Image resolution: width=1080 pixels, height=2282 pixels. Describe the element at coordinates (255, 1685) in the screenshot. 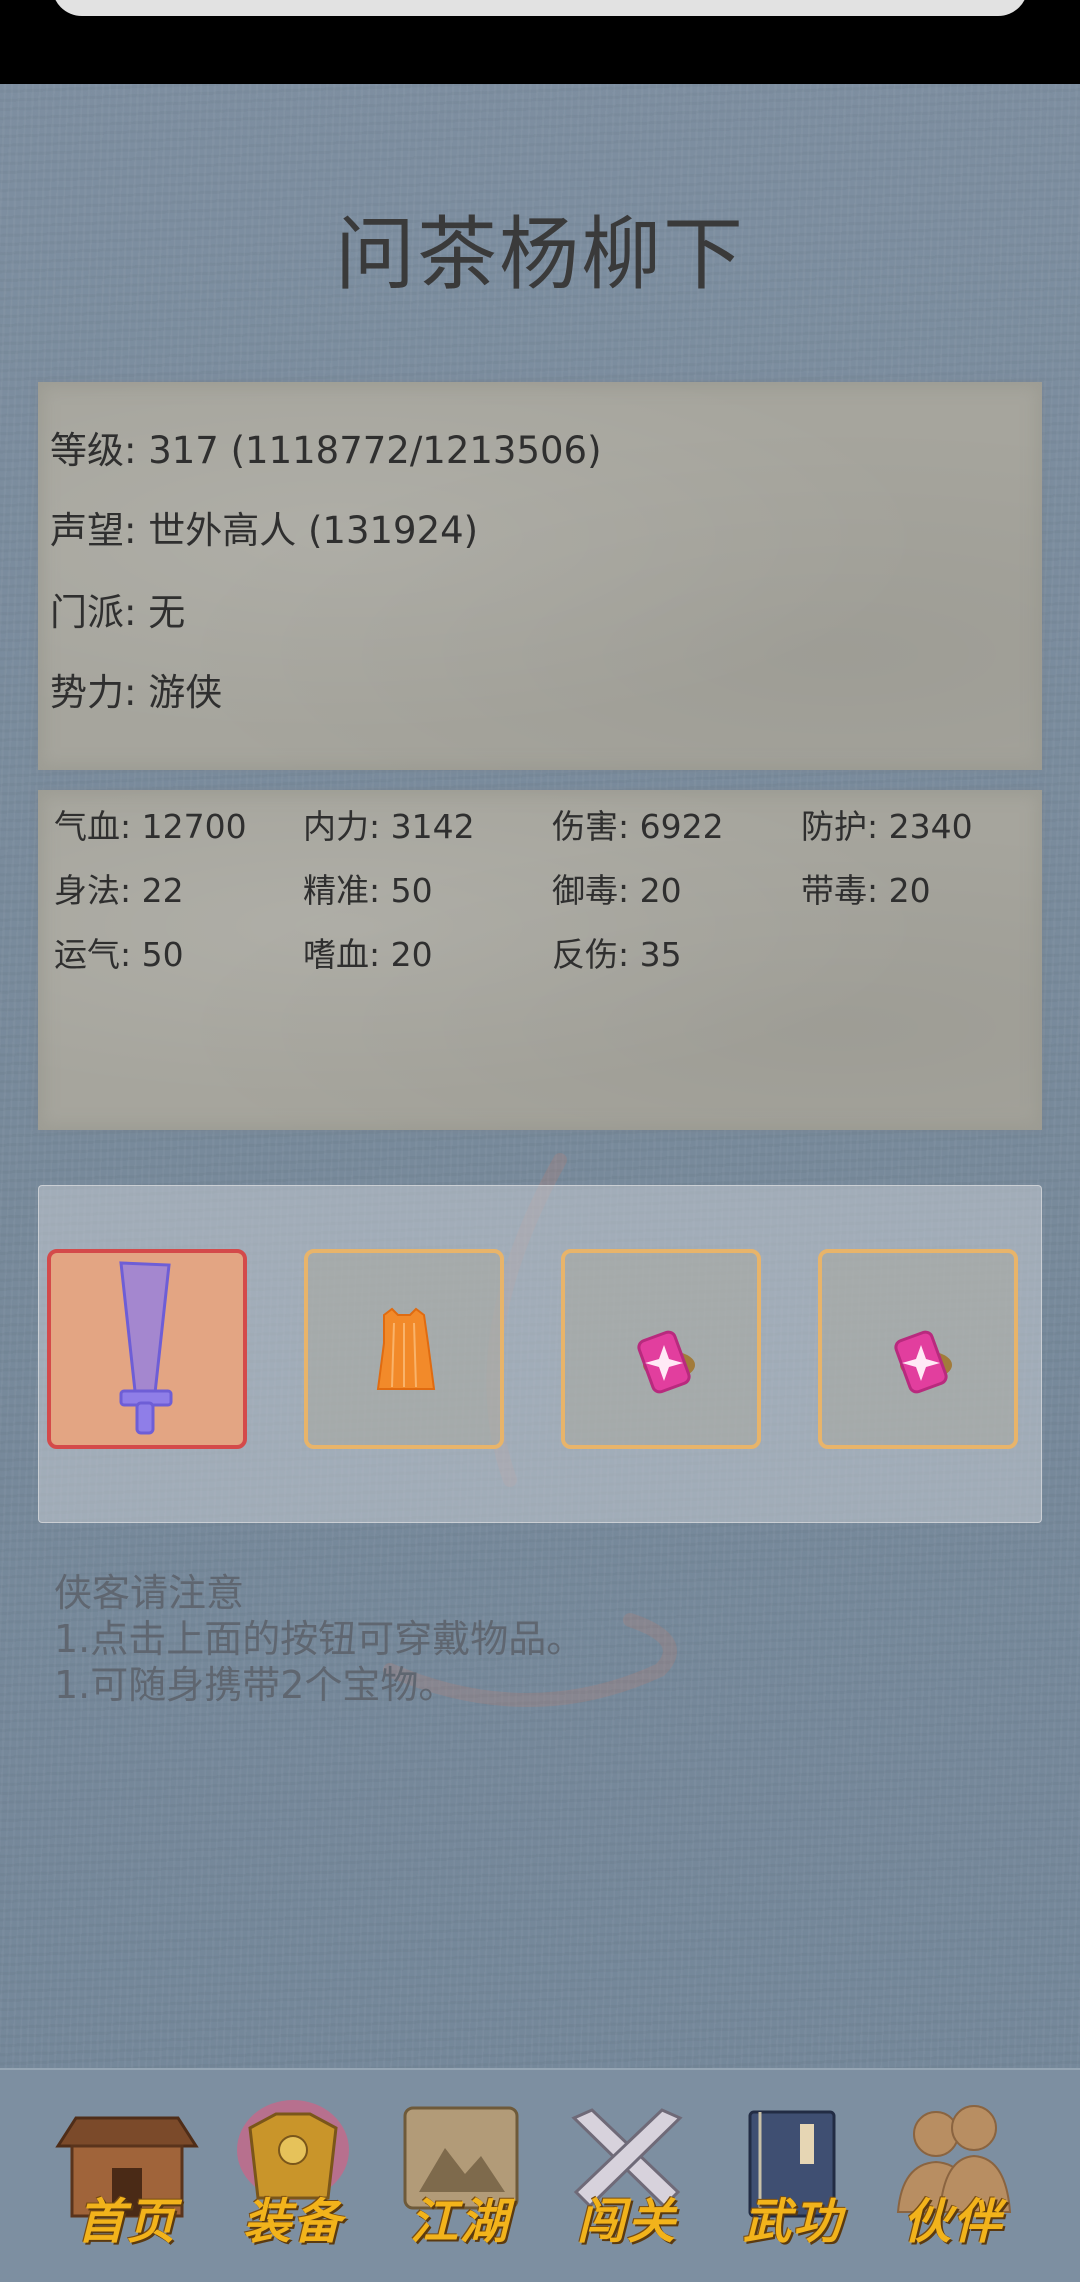

I see `notice-line-2: 1.可随身携带2个宝物。` at that location.